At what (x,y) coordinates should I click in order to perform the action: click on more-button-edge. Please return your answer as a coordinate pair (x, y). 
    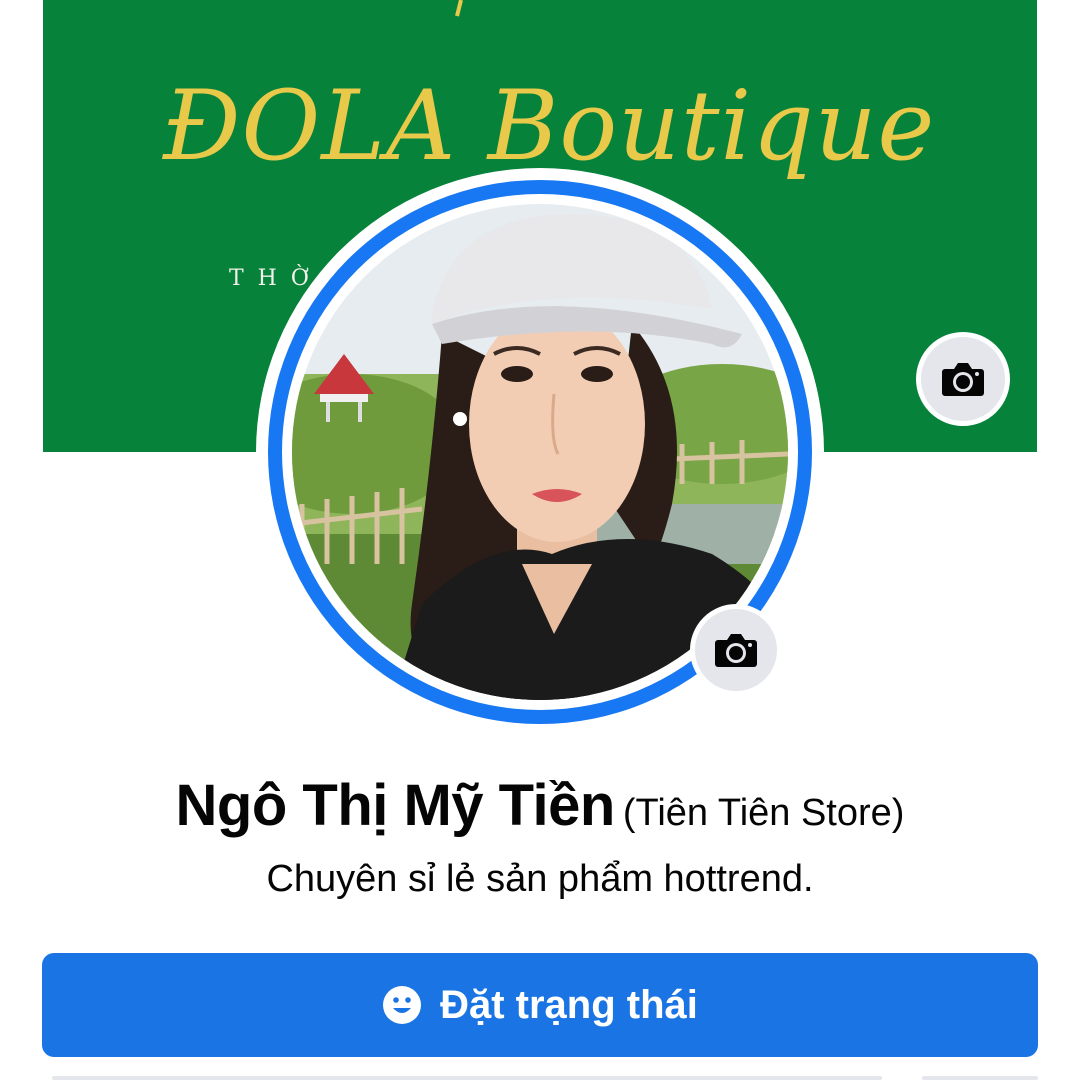
    Looking at the image, I should click on (980, 1078).